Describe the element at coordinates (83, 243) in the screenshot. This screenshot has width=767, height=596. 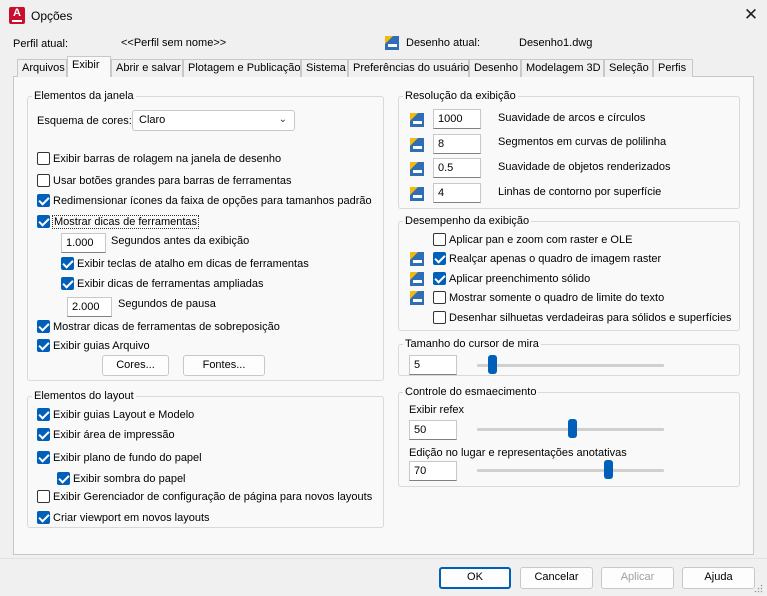
I see `tooltip-delay-input: 1.000` at that location.